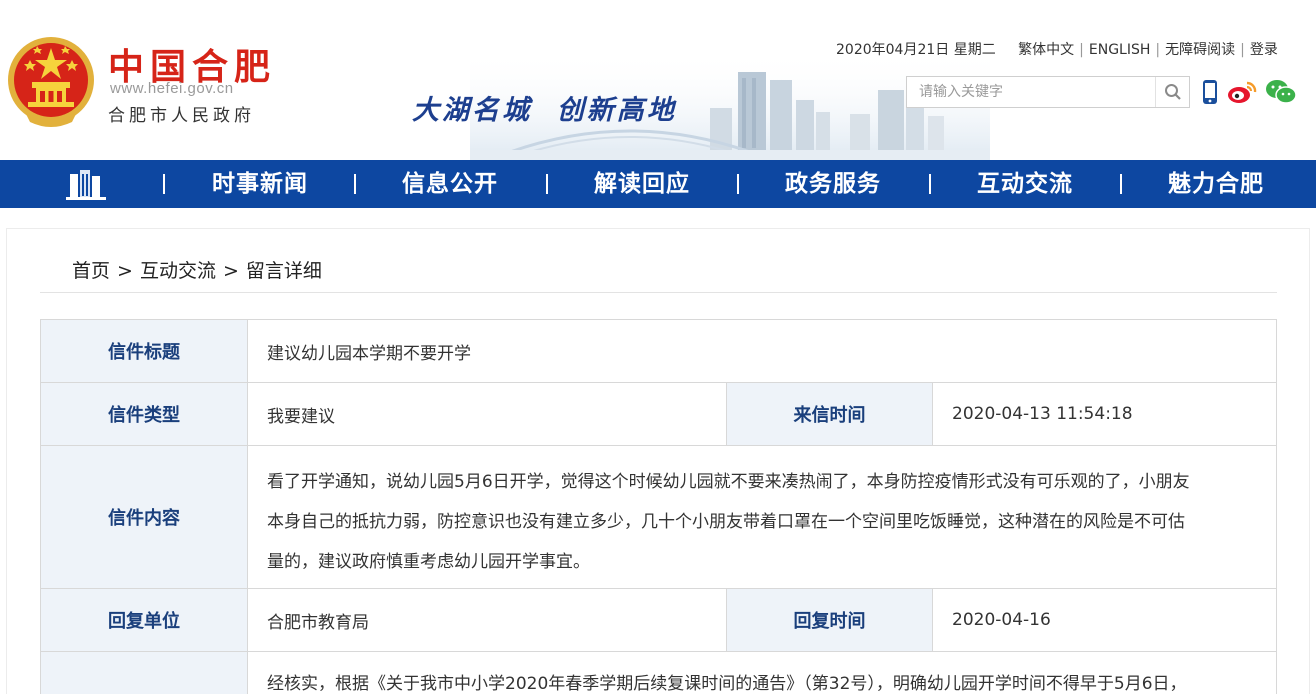 The height and width of the screenshot is (694, 1316). What do you see at coordinates (450, 184) in the screenshot?
I see `nav-info-disclosure: 信息公开` at bounding box center [450, 184].